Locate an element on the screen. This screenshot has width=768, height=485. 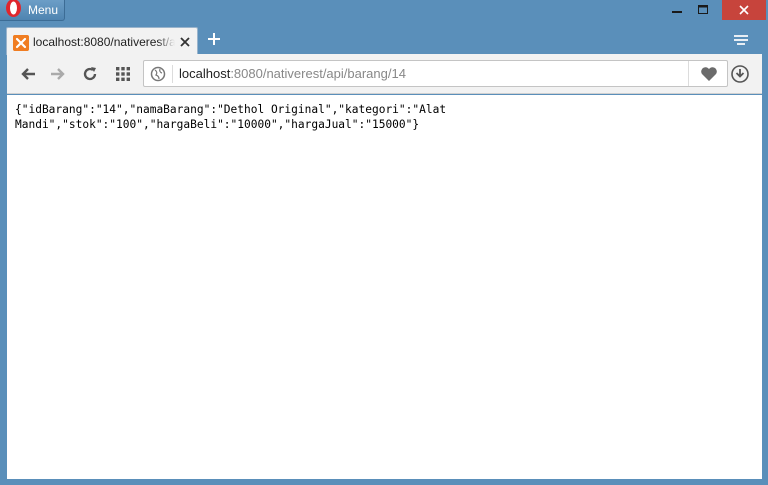
title-bar: Menu is located at coordinates (384, 12).